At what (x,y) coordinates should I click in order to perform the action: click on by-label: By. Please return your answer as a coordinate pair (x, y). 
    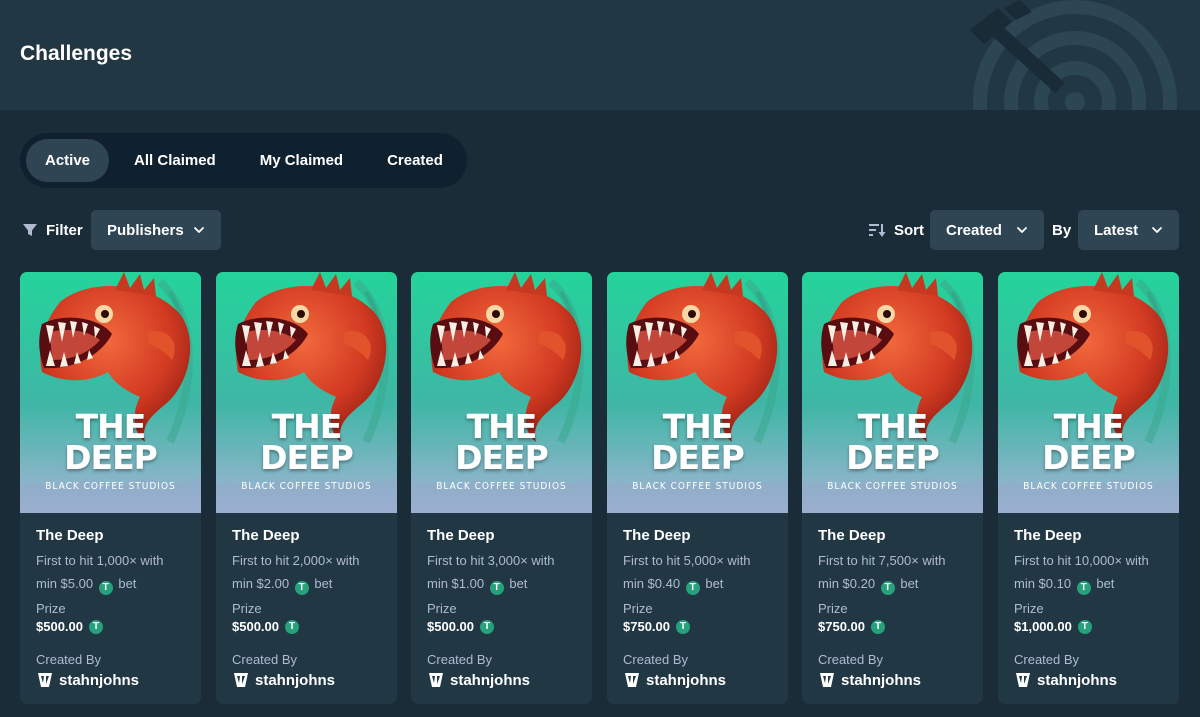
    Looking at the image, I should click on (1062, 230).